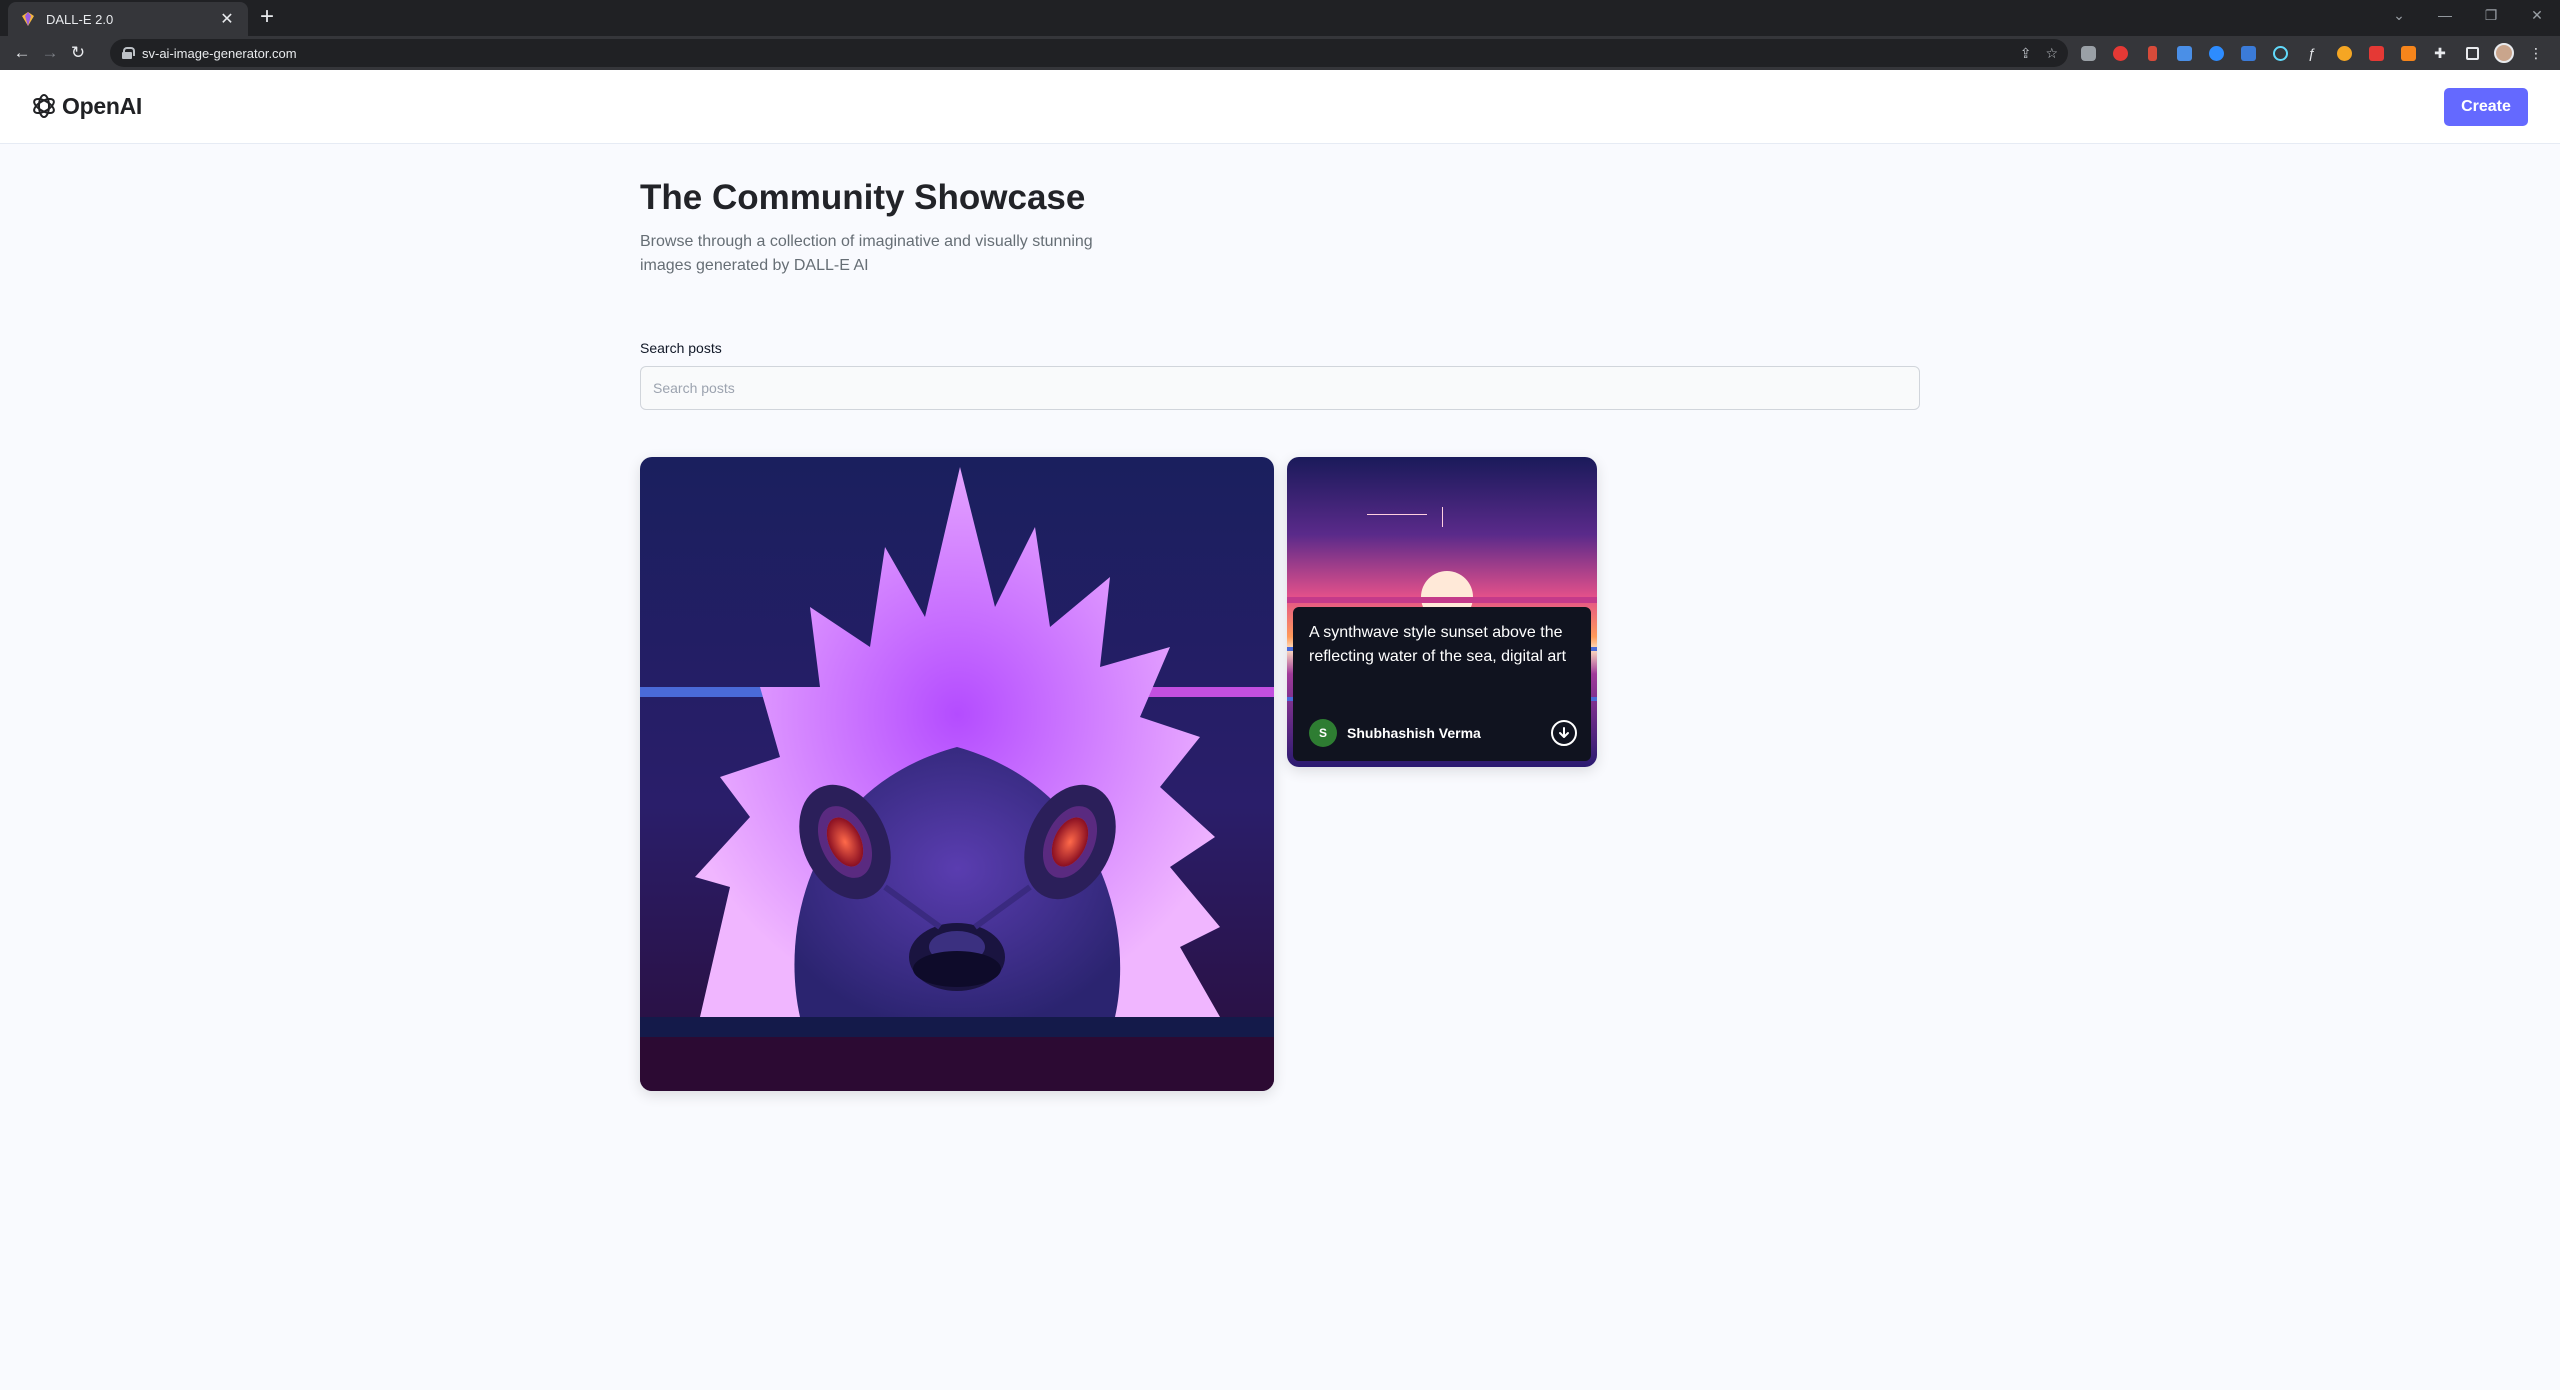 The image size is (2560, 1390). Describe the element at coordinates (128, 19) in the screenshot. I see `browser-tab: DALL-E 2.0 ✕` at that location.